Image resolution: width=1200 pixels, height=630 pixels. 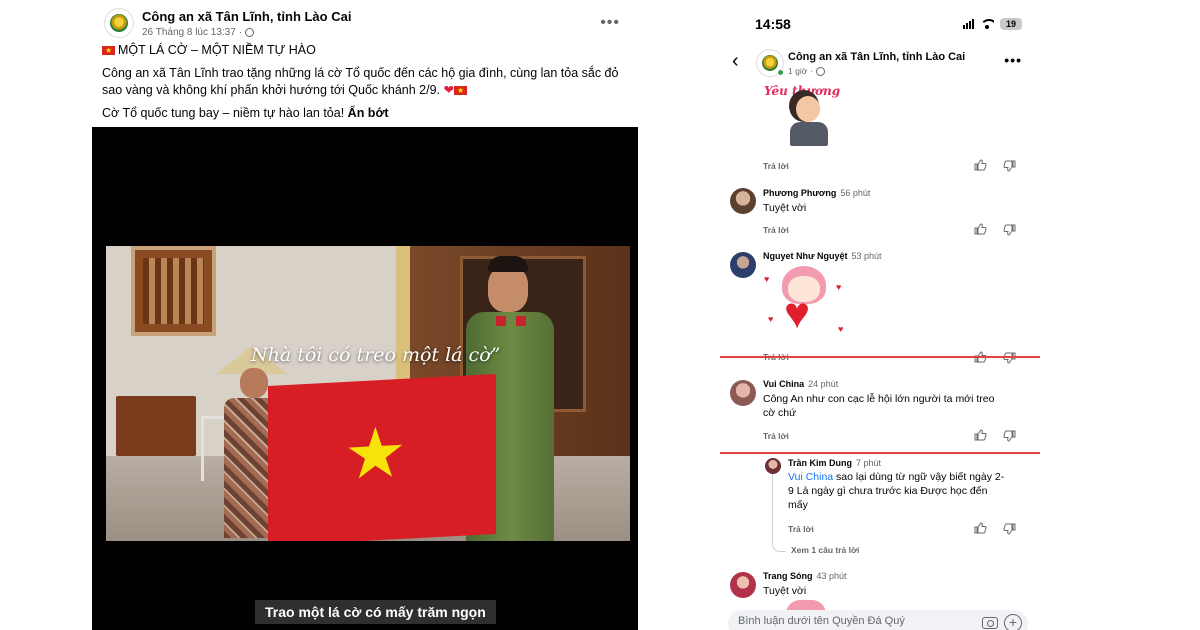 What do you see at coordinates (375, 612) in the screenshot?
I see `video-subtitle: Trao một lá cờ có mấy trăm ngọn` at bounding box center [375, 612].